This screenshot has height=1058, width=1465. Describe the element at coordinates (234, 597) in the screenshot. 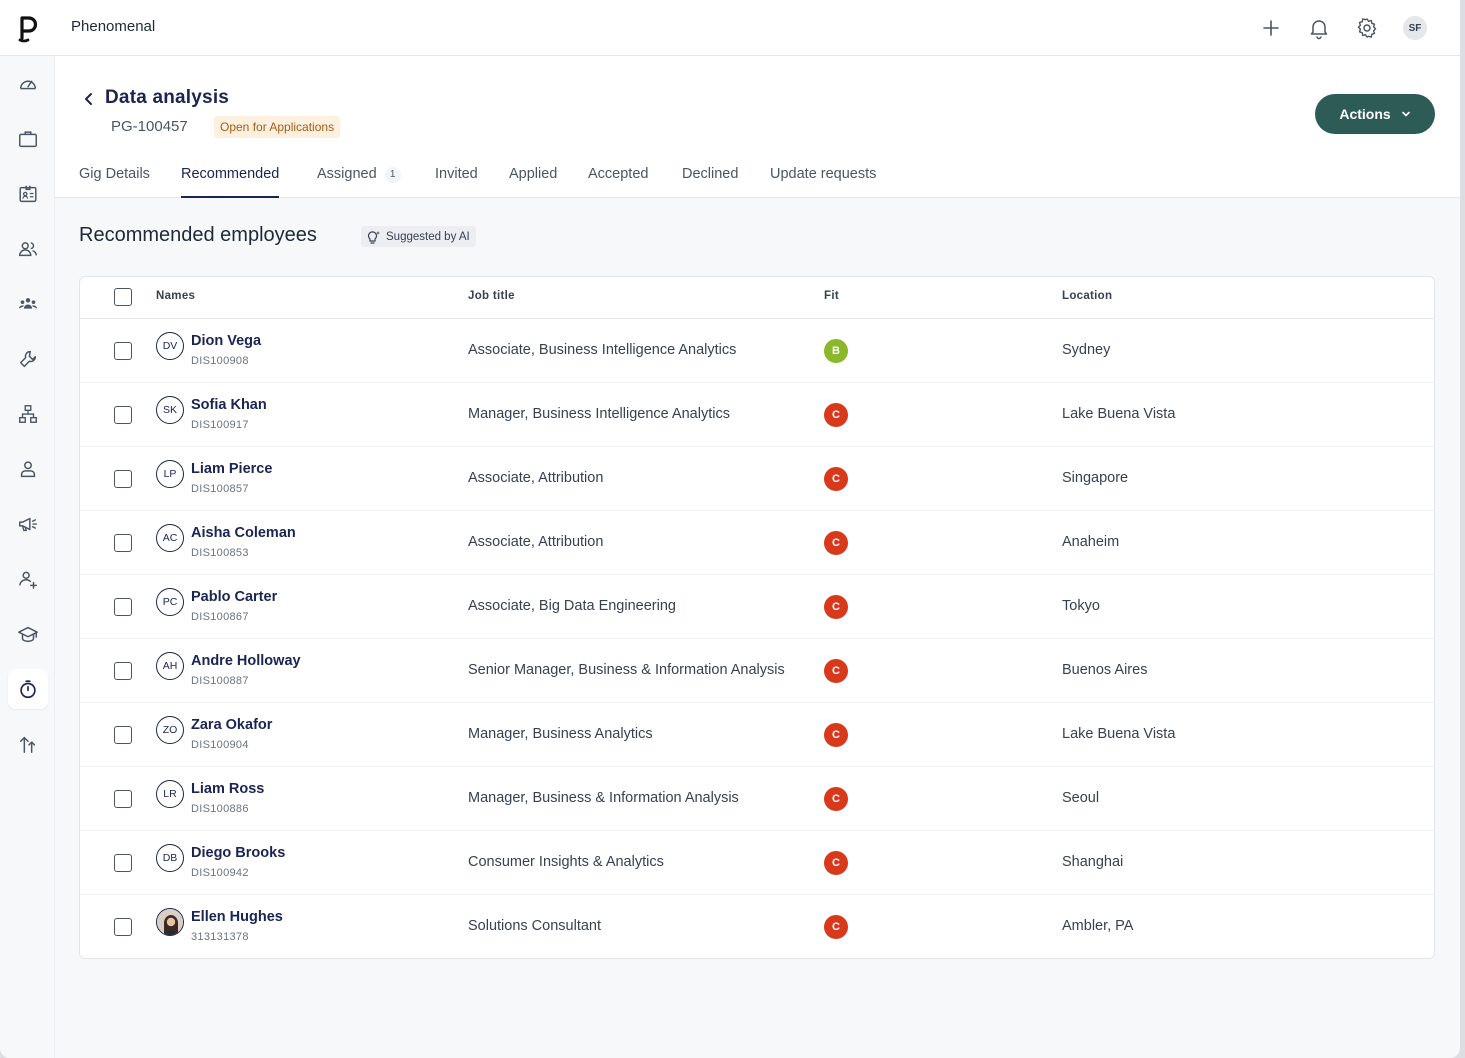

I see `employee-name: Pablo Carter` at that location.